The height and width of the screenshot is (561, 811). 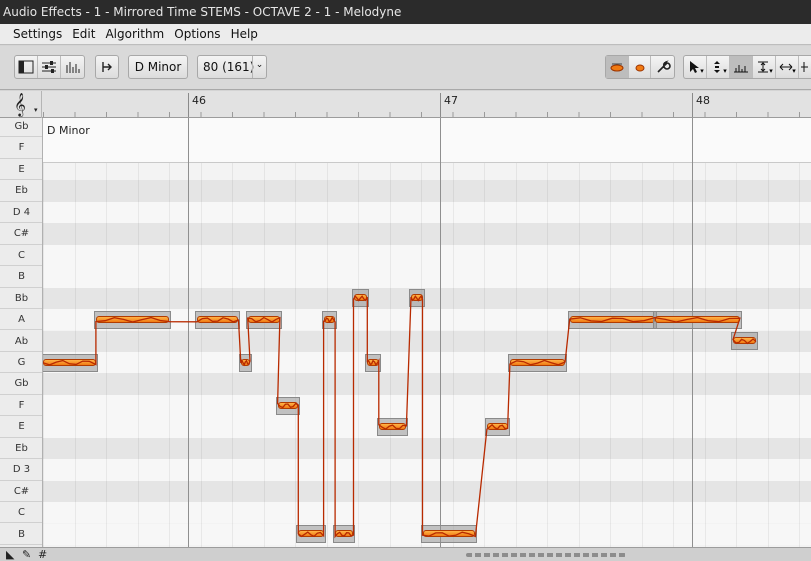 I want to click on pitch-label: Bb, so click(x=21, y=298).